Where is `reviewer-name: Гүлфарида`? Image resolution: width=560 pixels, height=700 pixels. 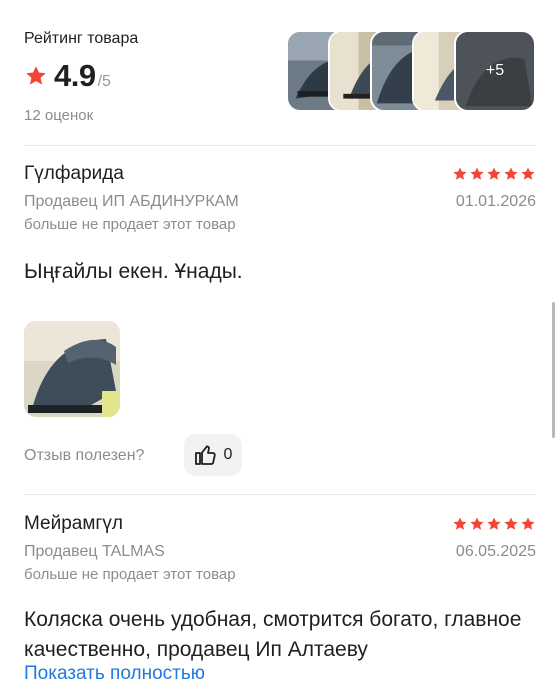
reviewer-name: Гүлфарида is located at coordinates (74, 173).